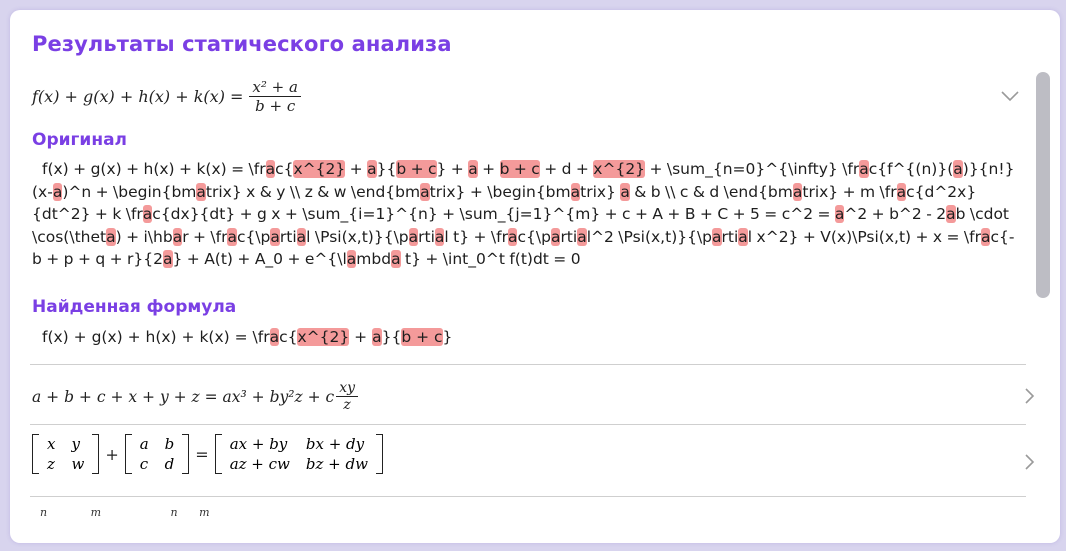 This screenshot has width=1066, height=551. I want to click on formula-fraction: x² + a b + c, so click(275, 96).